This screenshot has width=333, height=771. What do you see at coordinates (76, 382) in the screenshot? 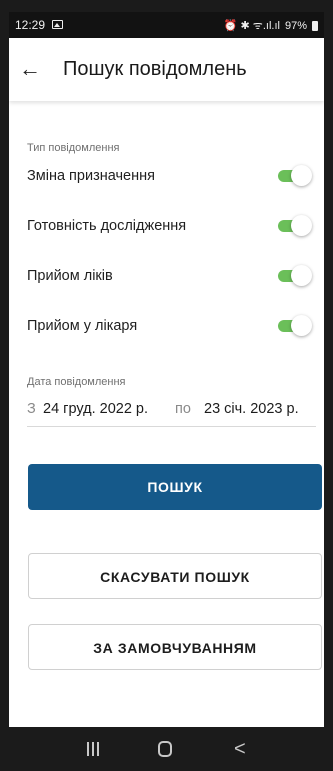
I see `message-date-label: Дата повідомлення` at bounding box center [76, 382].